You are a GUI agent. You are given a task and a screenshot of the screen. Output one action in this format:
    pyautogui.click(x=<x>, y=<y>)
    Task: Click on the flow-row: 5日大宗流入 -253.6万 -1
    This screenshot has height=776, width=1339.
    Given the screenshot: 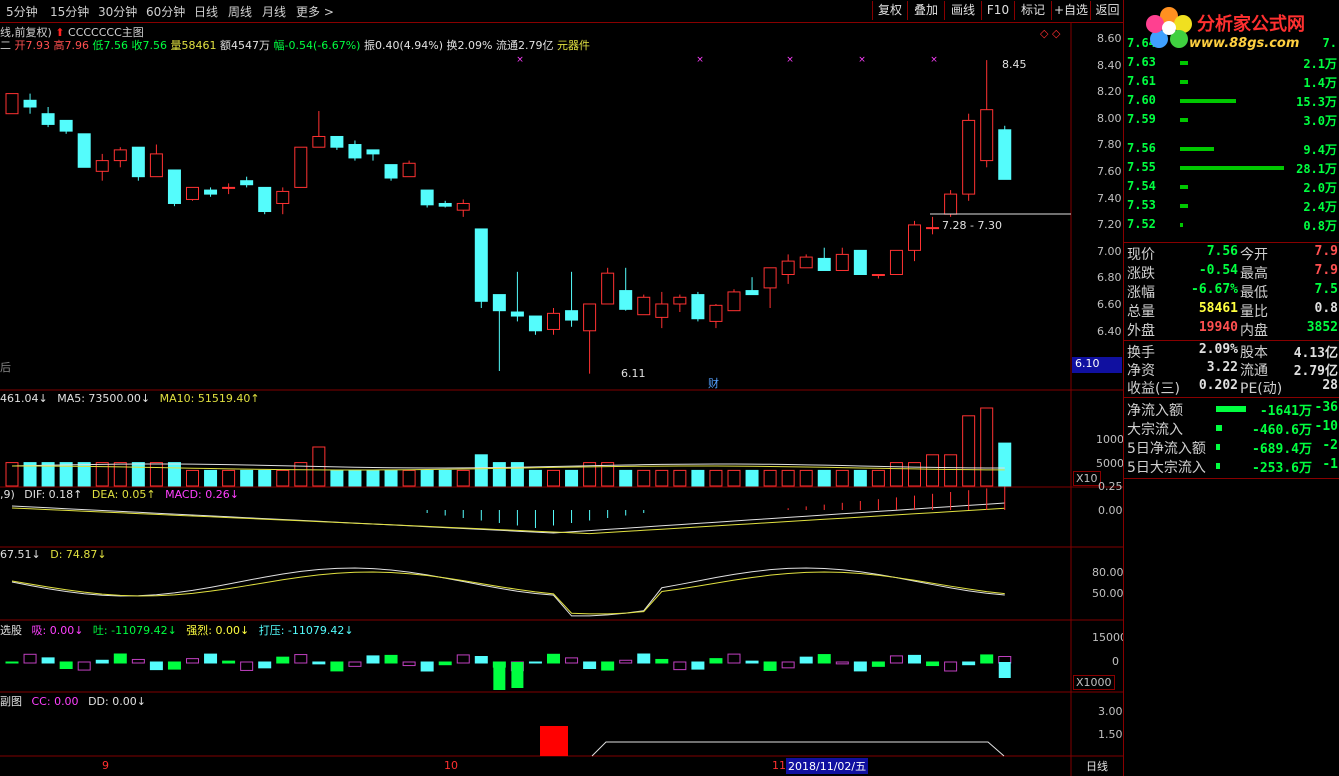 What is the action you would take?
    pyautogui.click(x=1231, y=466)
    